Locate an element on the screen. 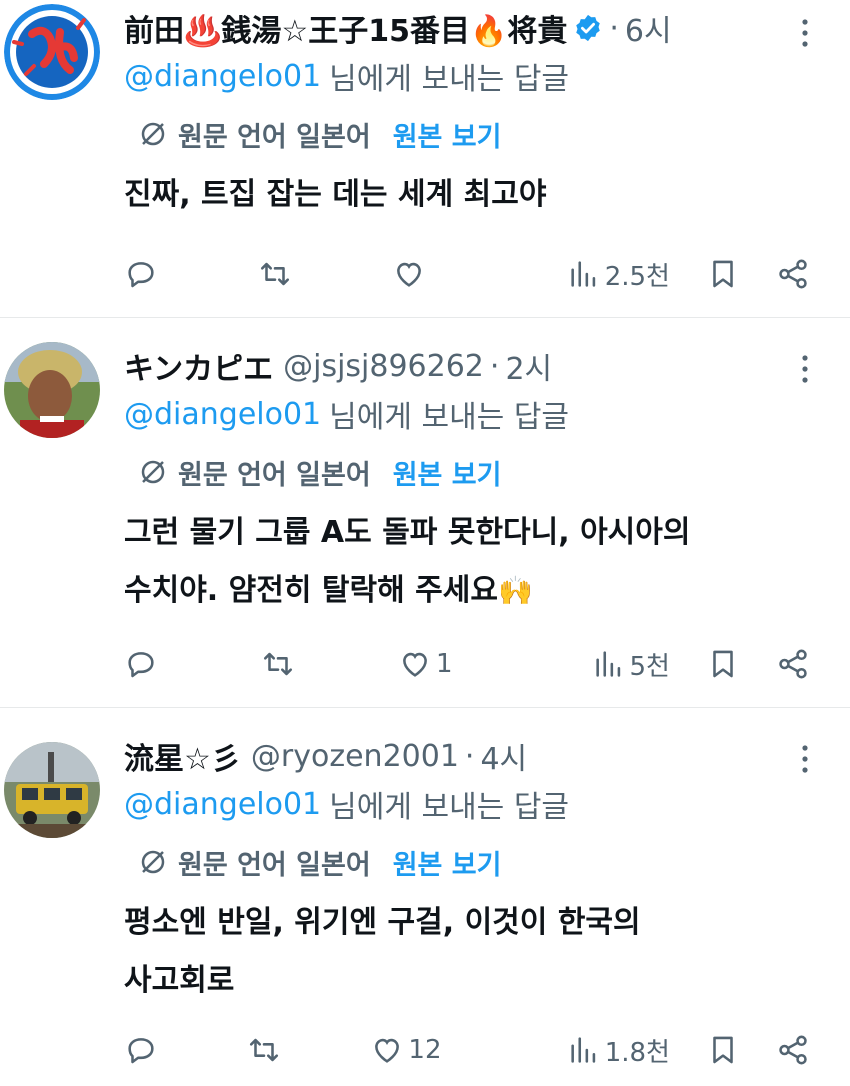 The height and width of the screenshot is (1086, 850). timestamp: 2시 is located at coordinates (528, 366).